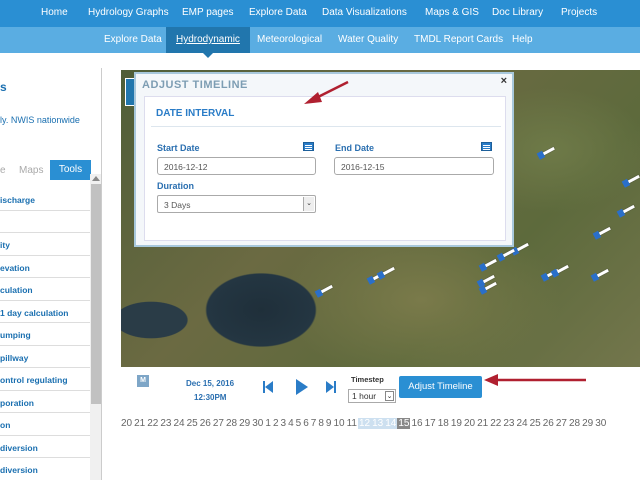  I want to click on start-date-label: Start Date, so click(178, 148).